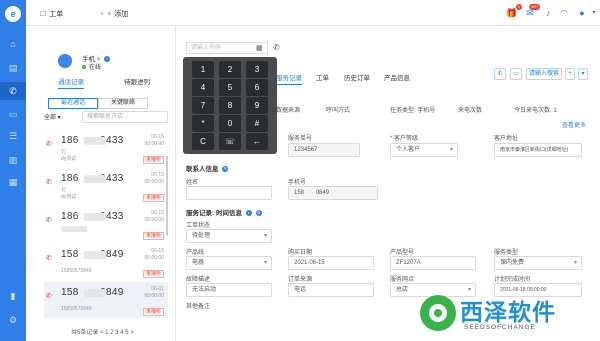 The image size is (600, 341). I want to click on key-star: *, so click(203, 123).